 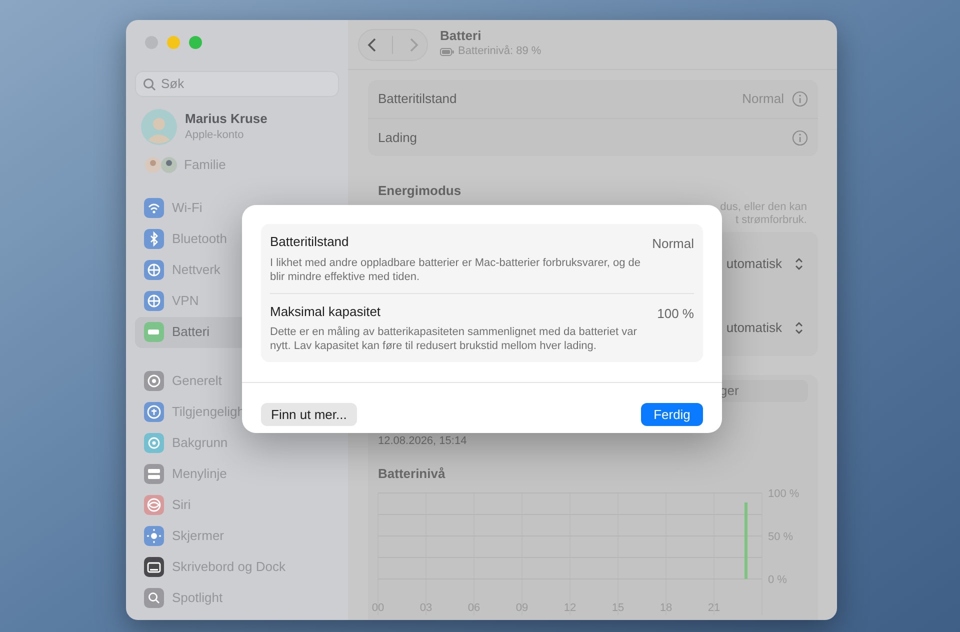 I want to click on sidebar-item: Skjermer, so click(x=241, y=536).